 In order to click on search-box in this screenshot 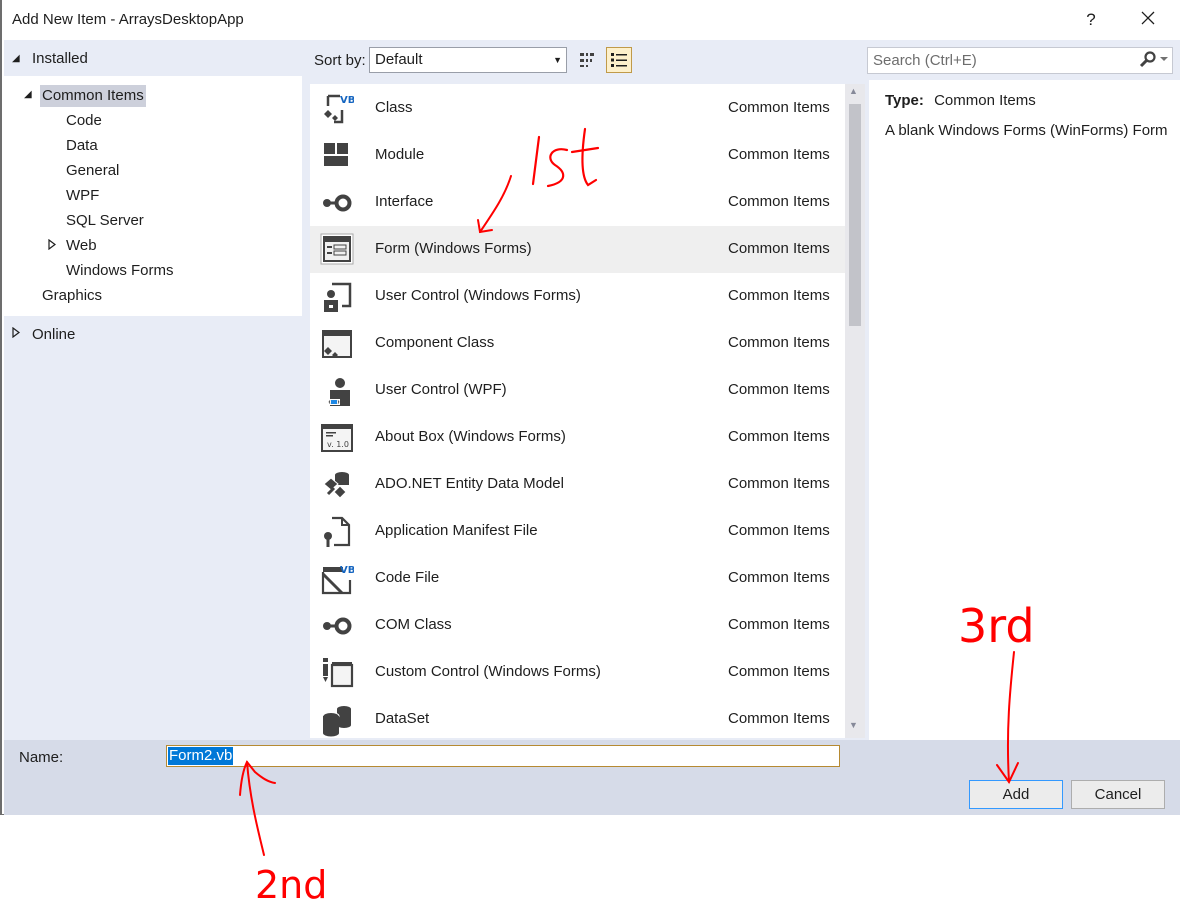, I will do `click(1020, 60)`.